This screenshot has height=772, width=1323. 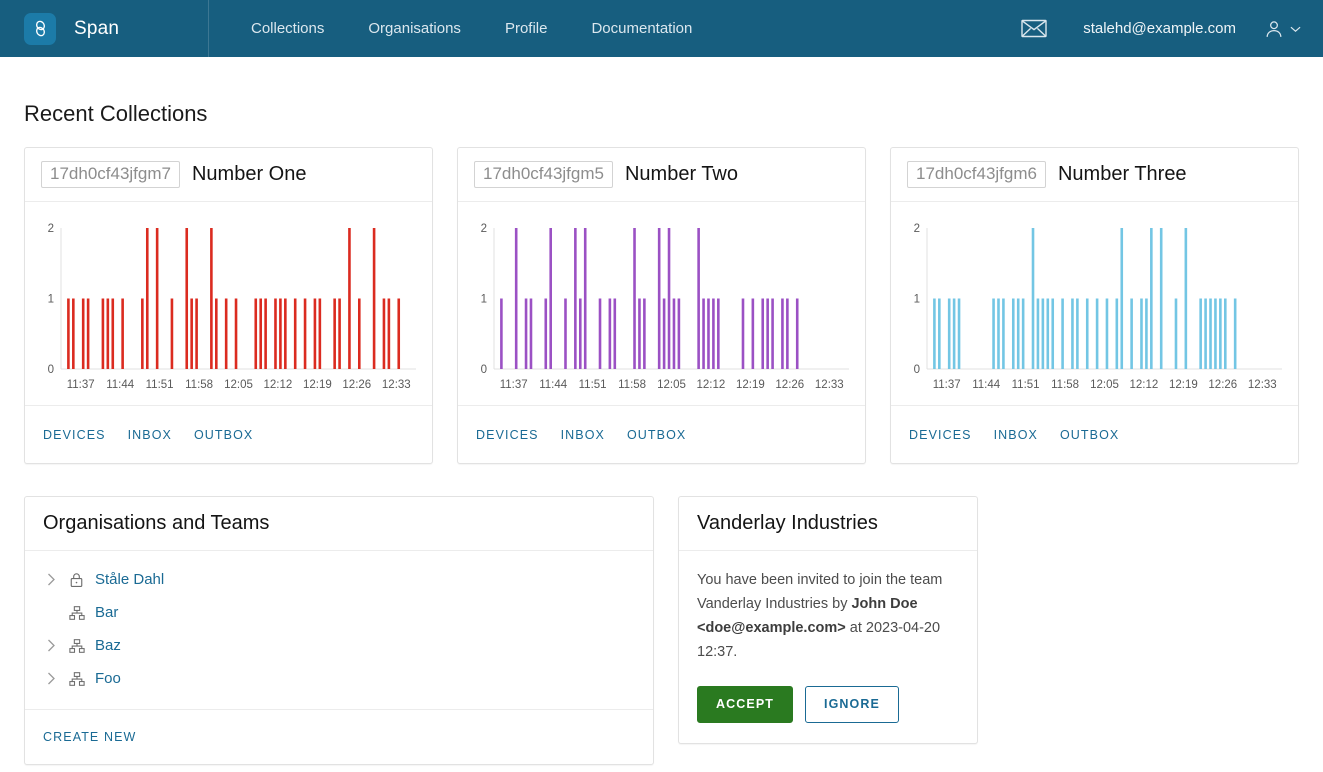 What do you see at coordinates (1122, 174) in the screenshot?
I see `collection-title: Number Three` at bounding box center [1122, 174].